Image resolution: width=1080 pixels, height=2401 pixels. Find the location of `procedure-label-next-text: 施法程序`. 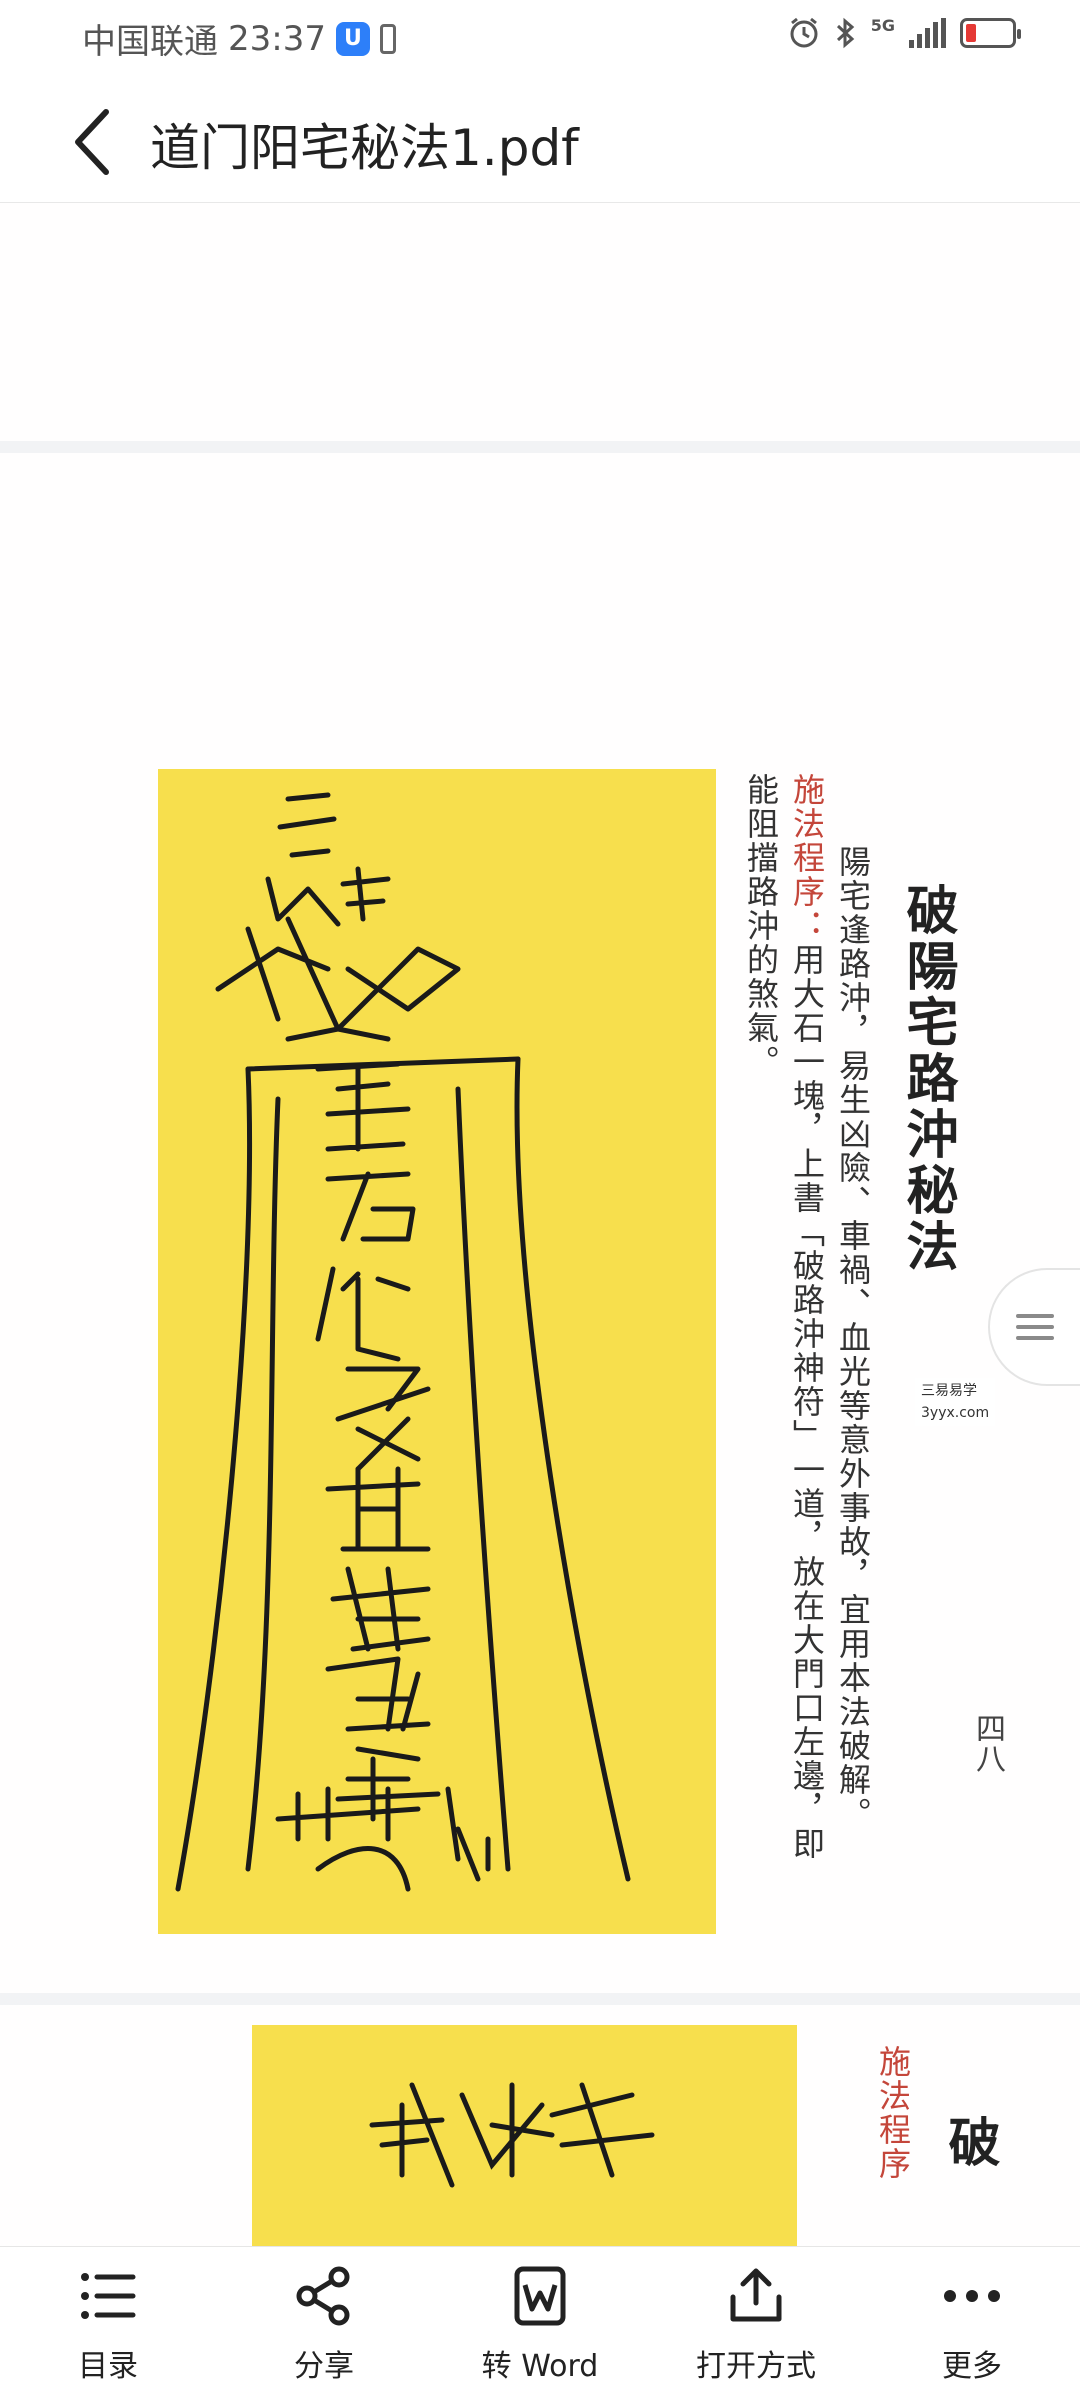

procedure-label-next-text: 施法程序 is located at coordinates (893, 2113).